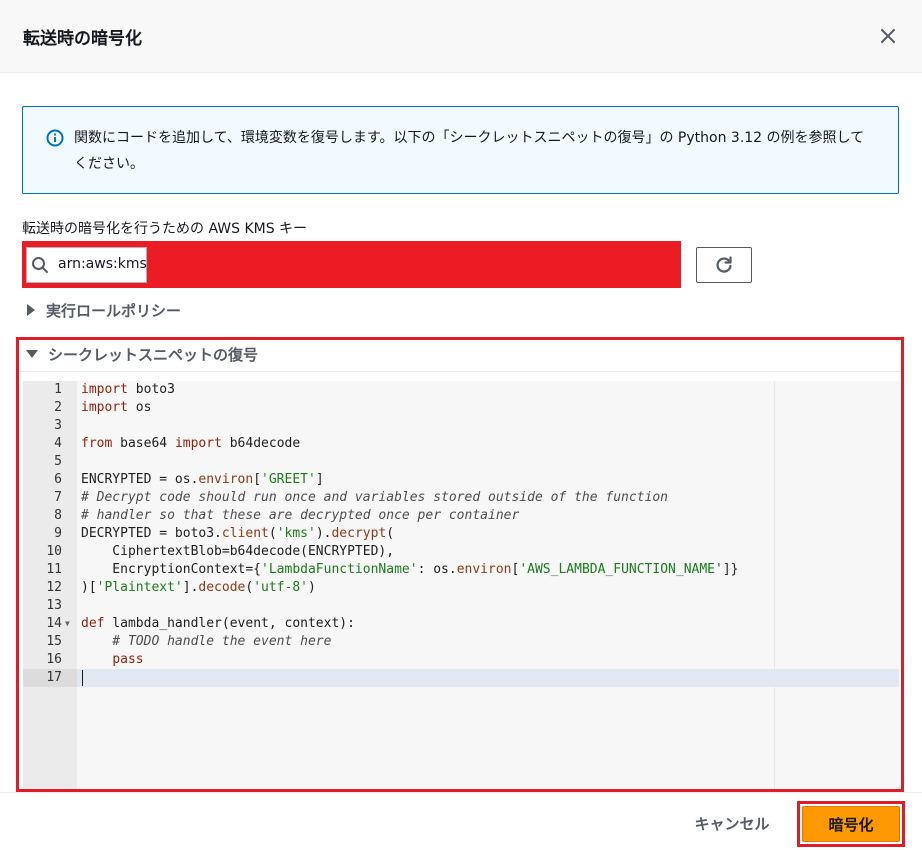 The image size is (922, 850). Describe the element at coordinates (58, 479) in the screenshot. I see `line-number: 6` at that location.